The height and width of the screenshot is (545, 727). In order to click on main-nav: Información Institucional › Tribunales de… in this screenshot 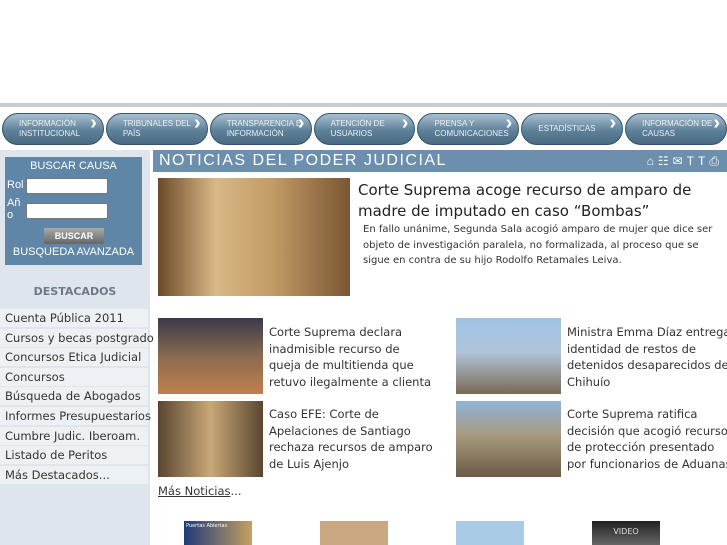, I will do `click(364, 129)`.